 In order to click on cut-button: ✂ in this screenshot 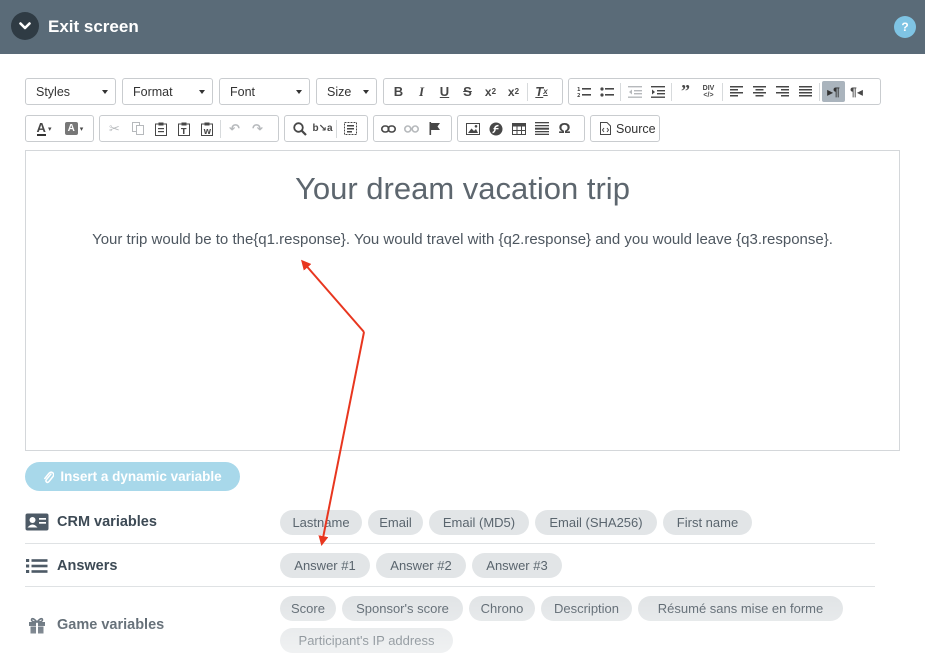, I will do `click(114, 128)`.